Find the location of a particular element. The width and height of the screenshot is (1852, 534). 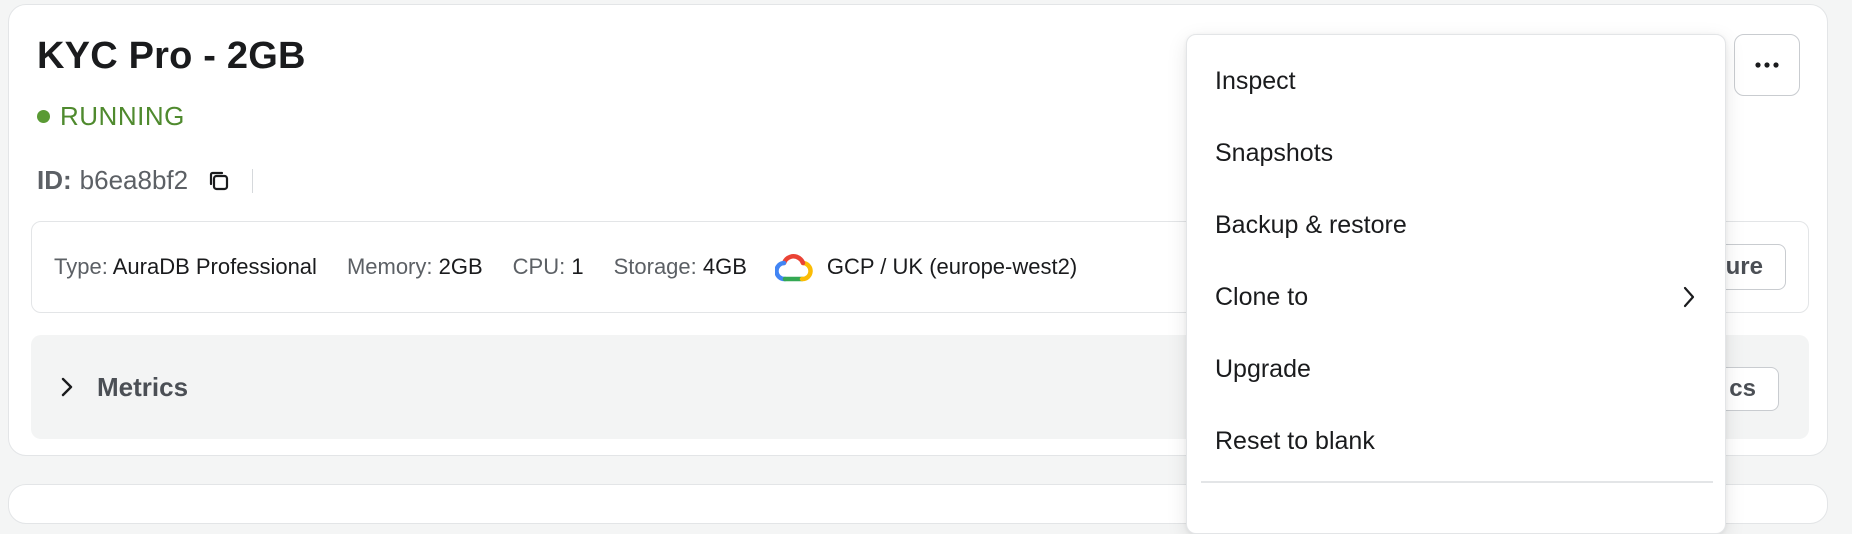

more-options-button is located at coordinates (1767, 65).